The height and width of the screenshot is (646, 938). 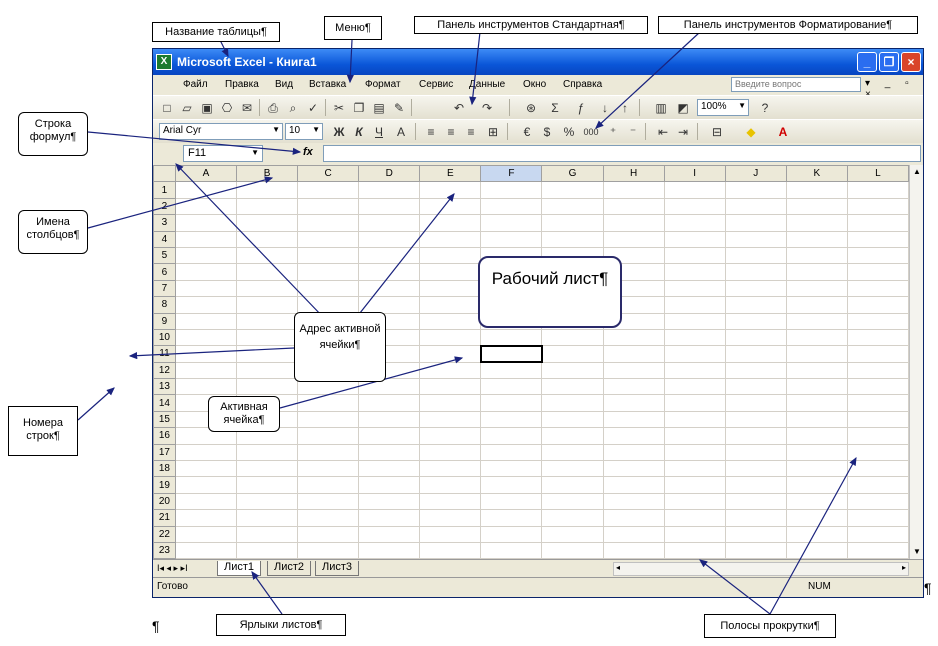 What do you see at coordinates (164, 62) in the screenshot?
I see `excel-app-icon: X` at bounding box center [164, 62].